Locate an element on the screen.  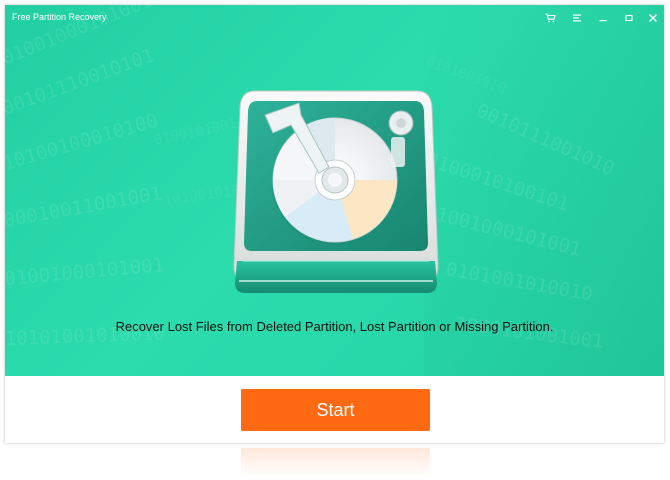
svg-text: 01001000101001 is located at coordinates (85, 272).